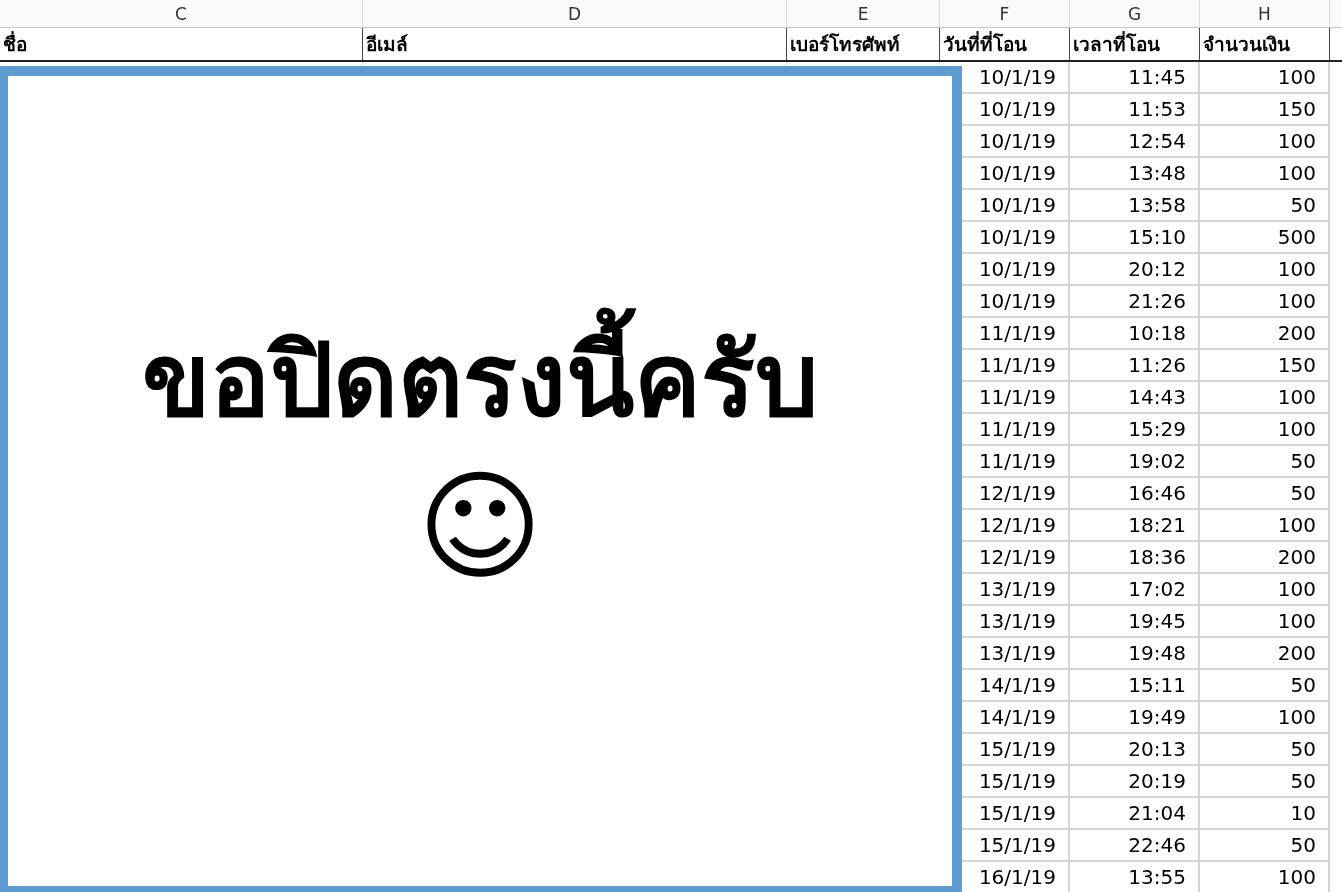  Describe the element at coordinates (1135, 398) in the screenshot. I see `table-cell: 14:43` at that location.